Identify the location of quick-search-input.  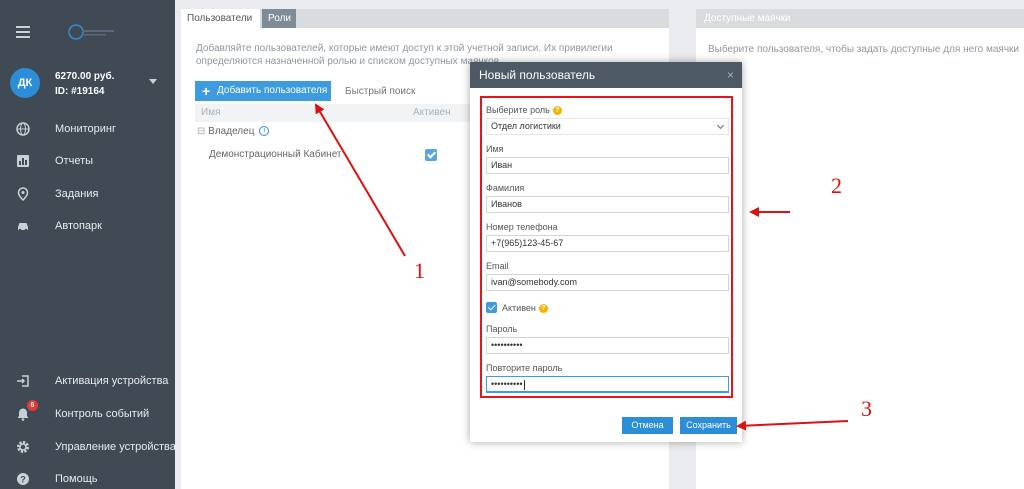
(408, 91).